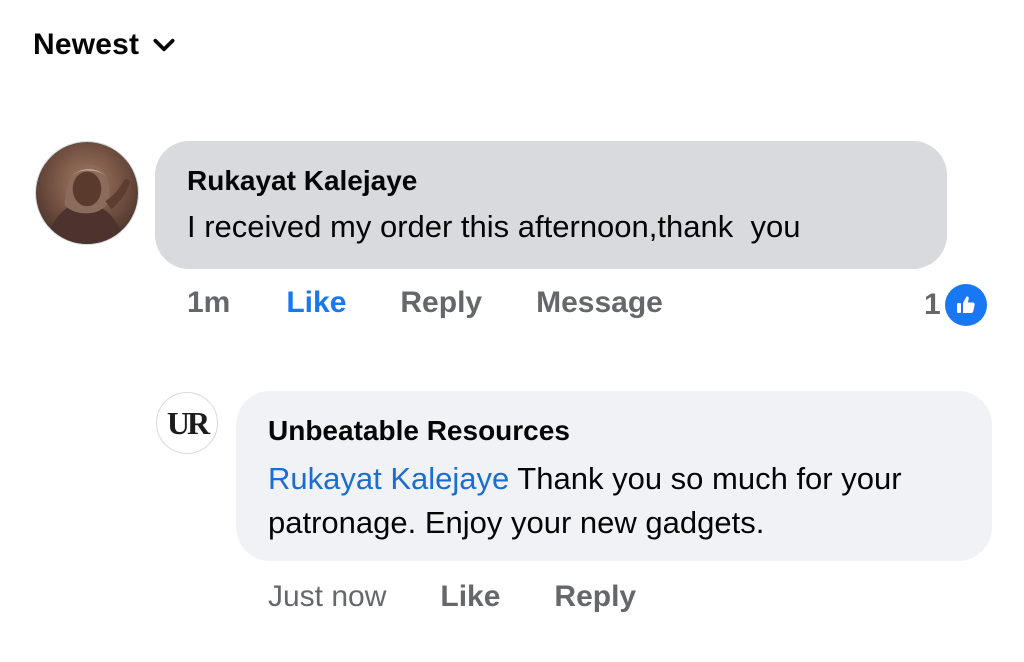 This screenshot has height=662, width=1024. What do you see at coordinates (327, 597) in the screenshot?
I see `reply-timestamp: Just now` at bounding box center [327, 597].